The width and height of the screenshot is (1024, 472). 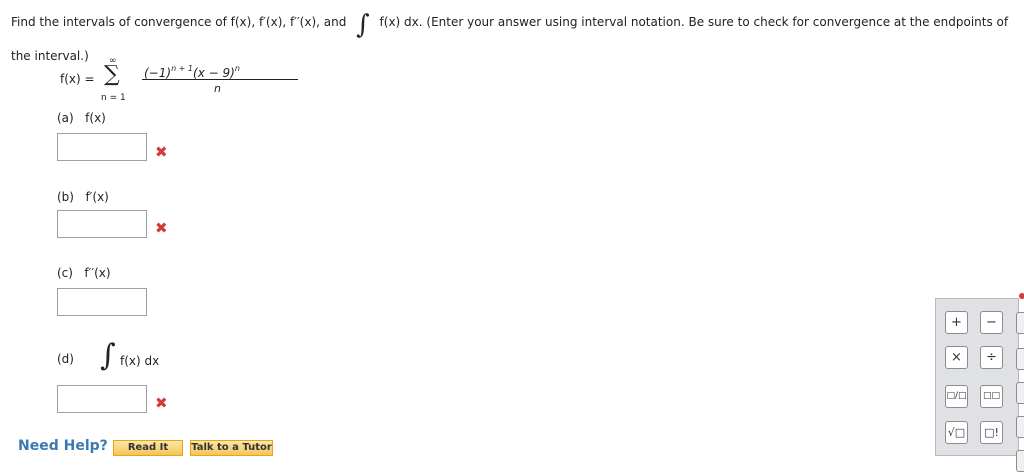 I want to click on series-numerator: (−1)n + 1(x − 9)n, so click(x=192, y=72).